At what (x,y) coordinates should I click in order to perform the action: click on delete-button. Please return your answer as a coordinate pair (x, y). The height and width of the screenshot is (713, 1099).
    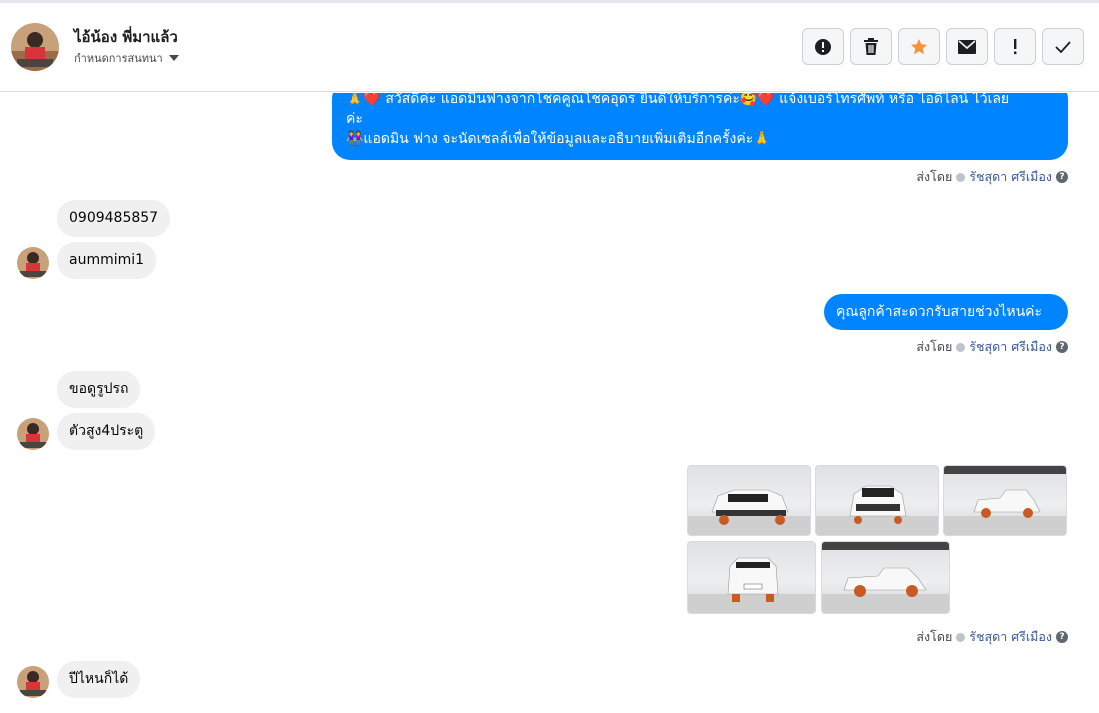
    Looking at the image, I should click on (871, 46).